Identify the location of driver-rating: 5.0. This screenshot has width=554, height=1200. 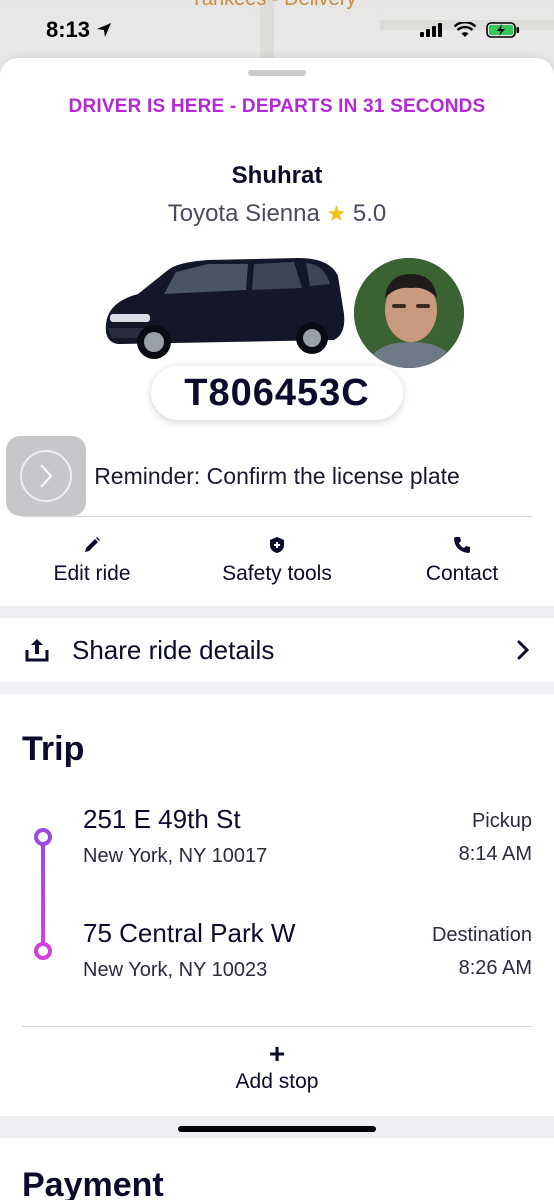
(369, 213).